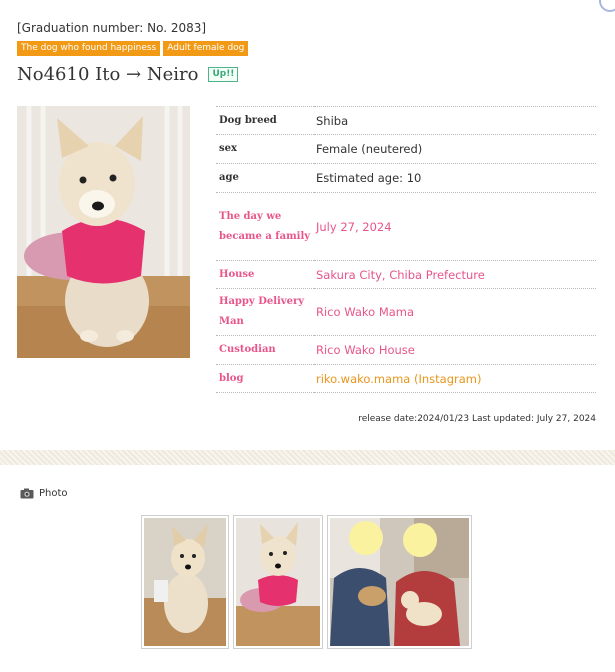 This screenshot has width=615, height=672. What do you see at coordinates (455, 120) in the screenshot?
I see `detail-value: Shiba` at bounding box center [455, 120].